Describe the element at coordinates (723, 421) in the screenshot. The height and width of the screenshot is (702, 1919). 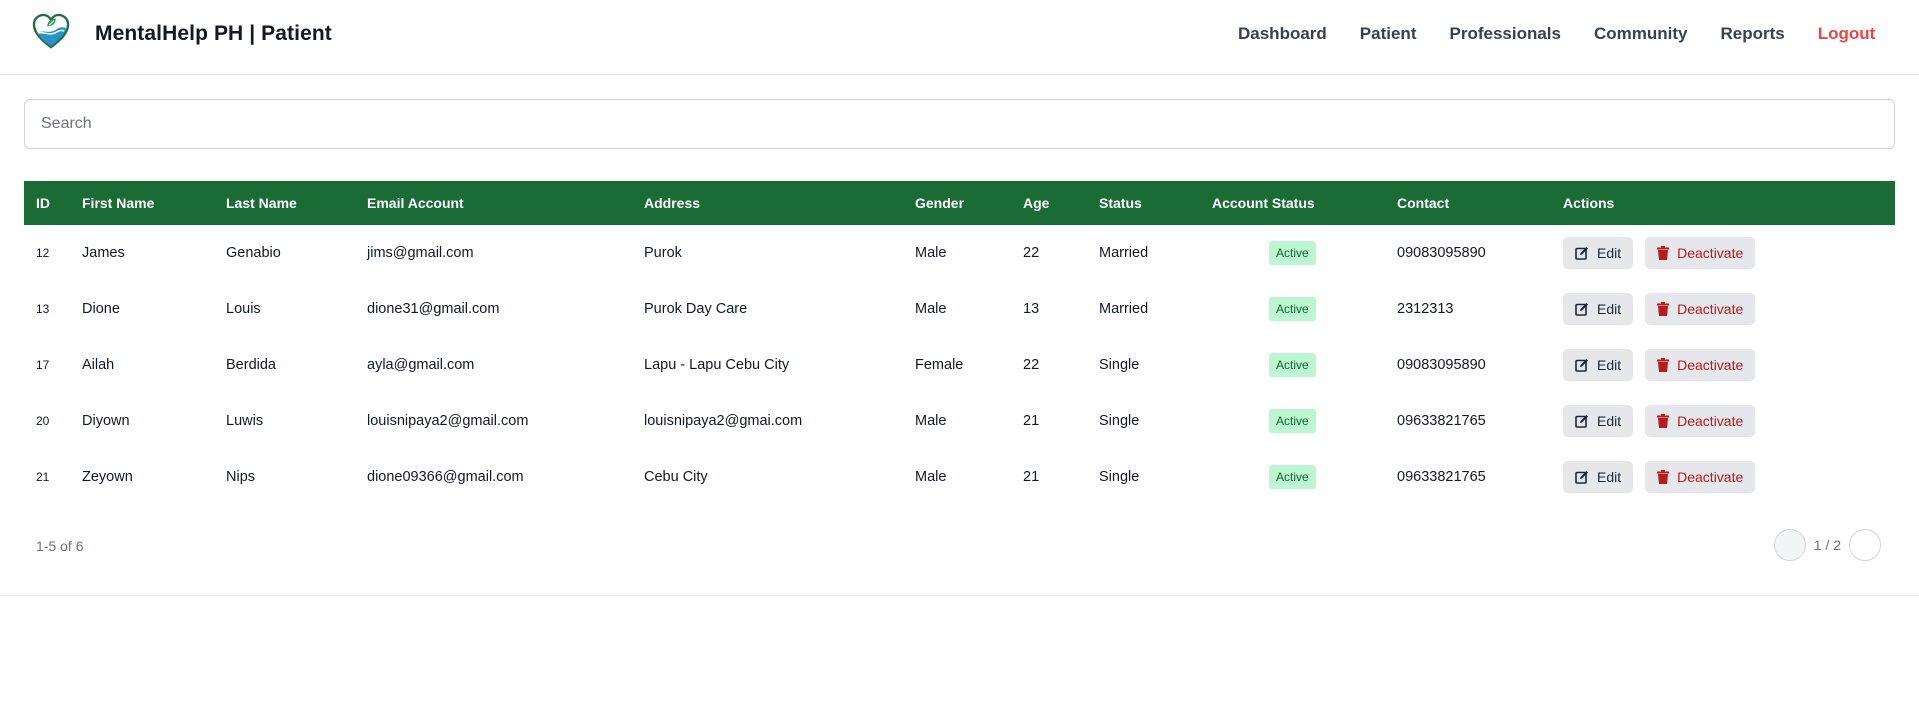
I see `cell-address: louisnipaya2@gmai.com` at that location.